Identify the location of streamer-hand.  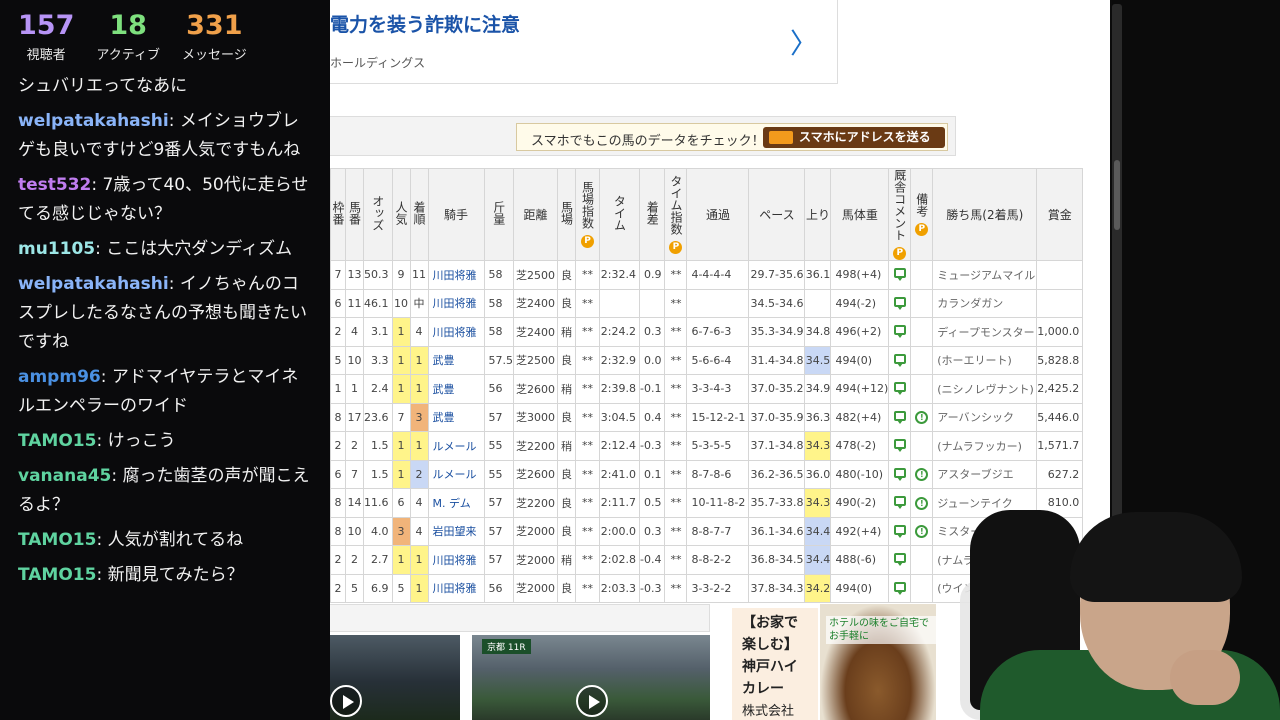
(1205, 677).